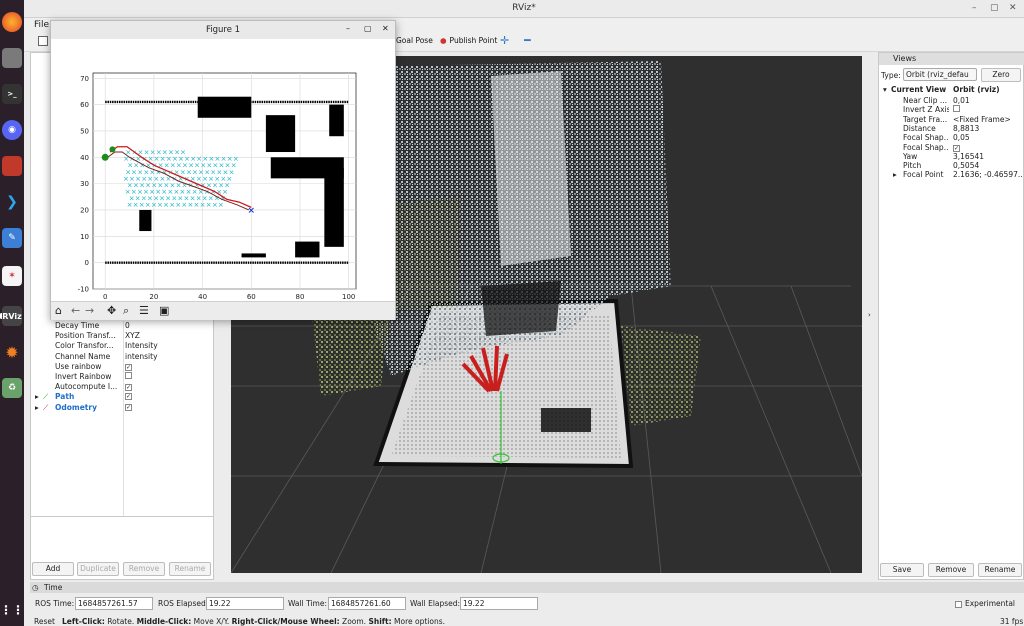 This screenshot has width=1024, height=626. Describe the element at coordinates (499, 603) in the screenshot. I see `wall-elapsed-field: 19.22` at that location.